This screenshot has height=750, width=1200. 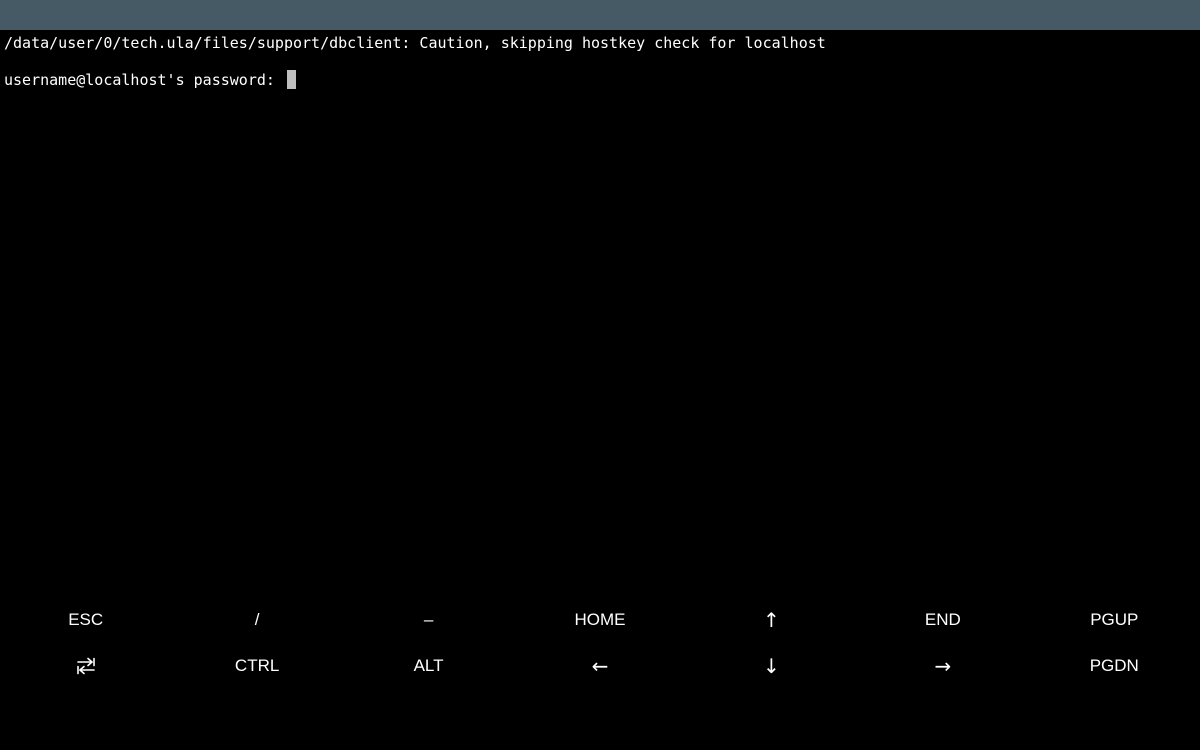 I want to click on tab-key, so click(x=85, y=666).